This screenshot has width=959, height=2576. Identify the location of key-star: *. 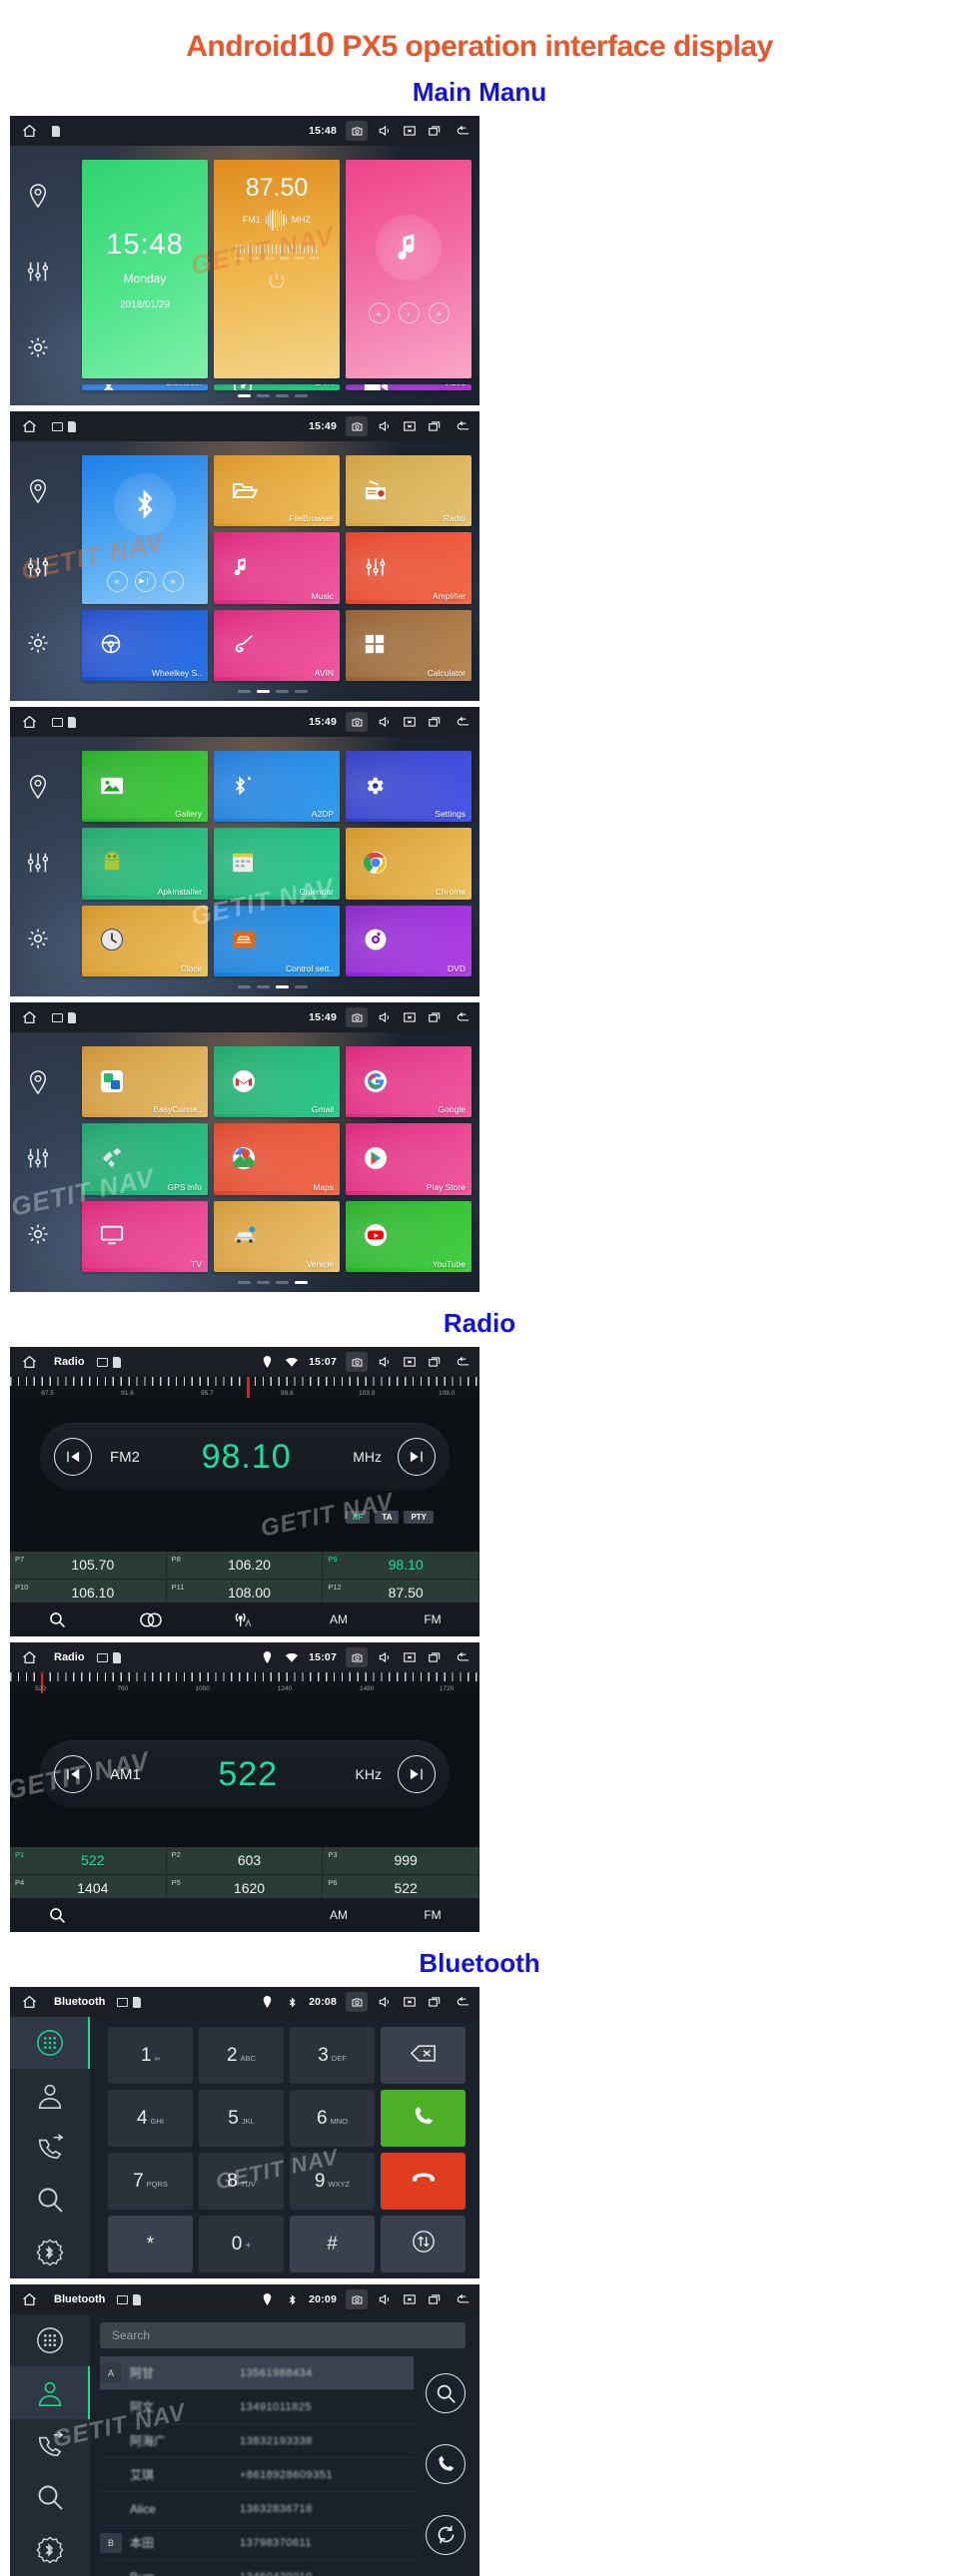
(150, 2244).